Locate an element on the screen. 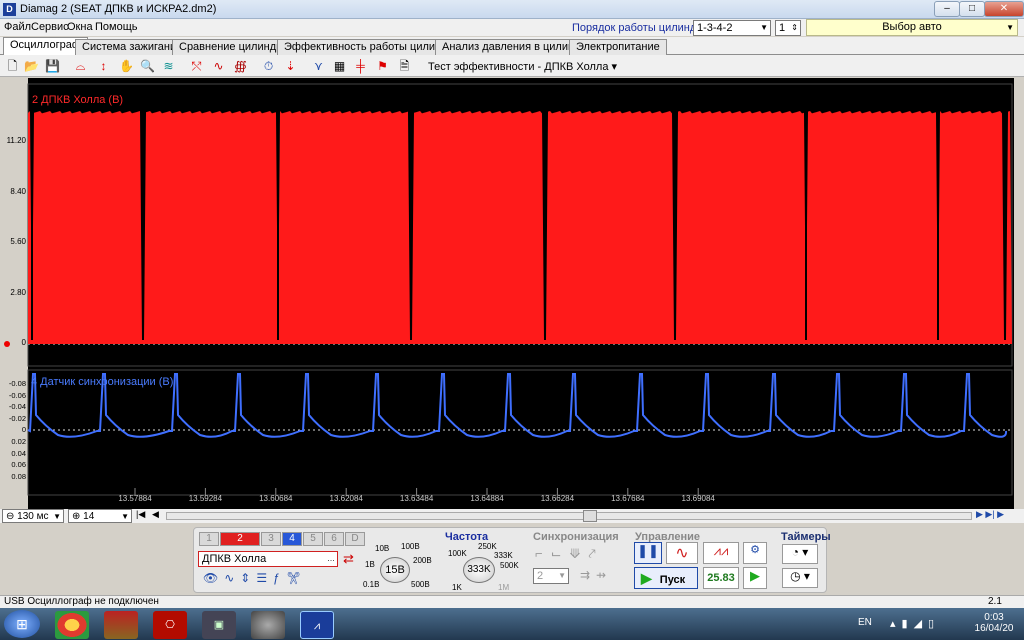  clock: 0:03 16/04/20 is located at coordinates (994, 623).